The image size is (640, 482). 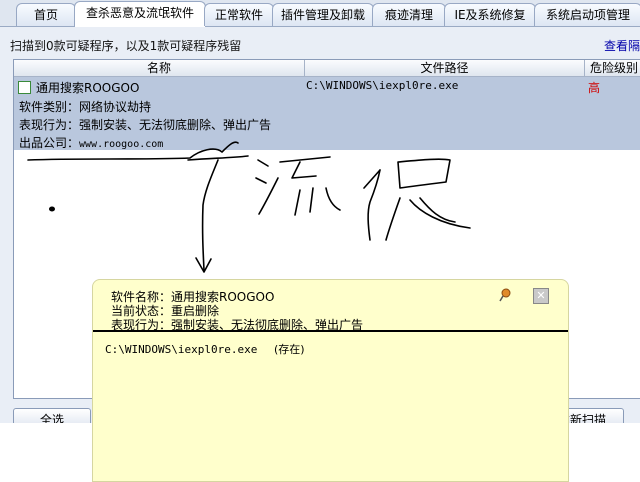 What do you see at coordinates (323, 14) in the screenshot?
I see `tab-plugin-management: 插件管理及卸载` at bounding box center [323, 14].